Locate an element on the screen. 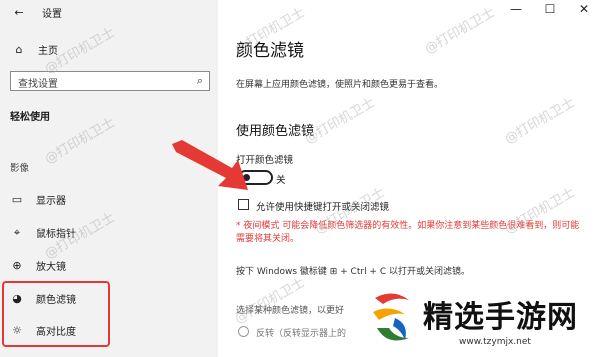 The image size is (600, 357). promo-url: www.tzymjx.net is located at coordinates (495, 342).